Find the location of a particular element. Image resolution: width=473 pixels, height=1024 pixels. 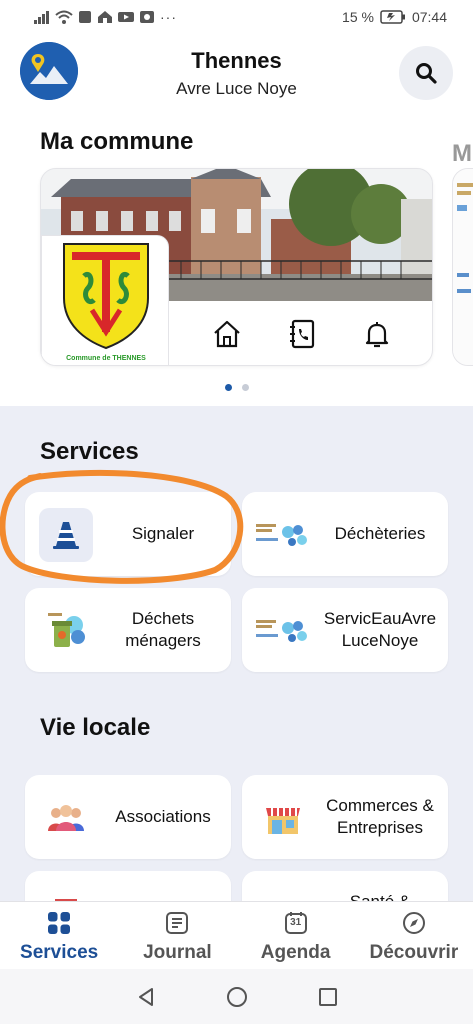

next-card-title: M is located at coordinates (462, 153).